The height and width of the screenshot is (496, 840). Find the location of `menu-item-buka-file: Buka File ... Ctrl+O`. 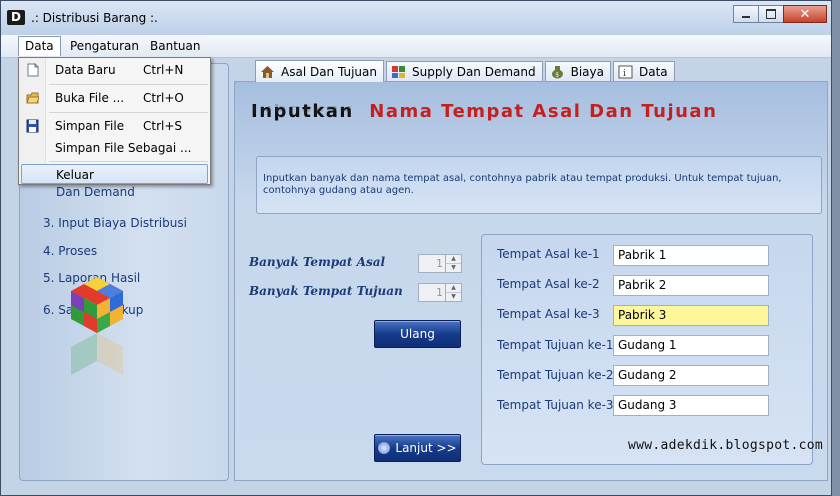

menu-item-buka-file: Buka File ... Ctrl+O is located at coordinates (114, 98).